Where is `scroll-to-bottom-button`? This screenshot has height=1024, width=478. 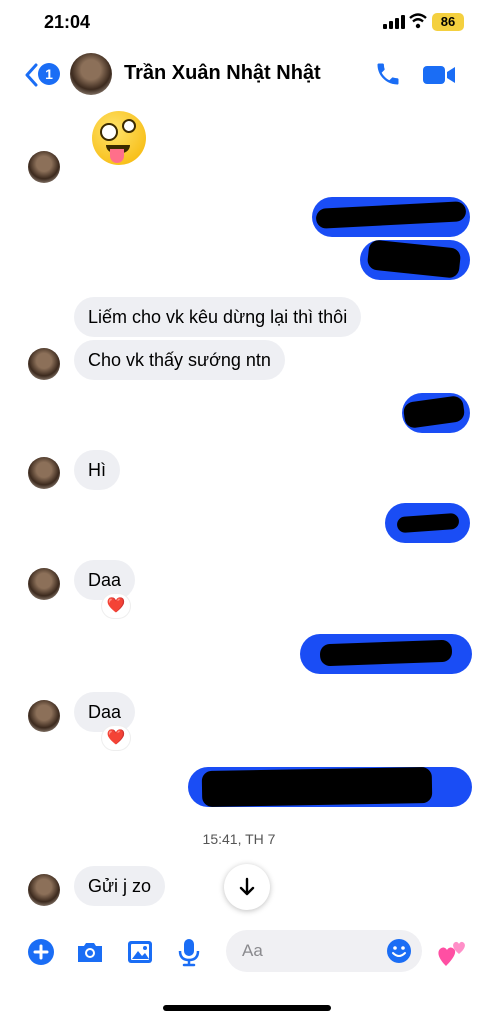
scroll-to-bottom-button is located at coordinates (247, 887).